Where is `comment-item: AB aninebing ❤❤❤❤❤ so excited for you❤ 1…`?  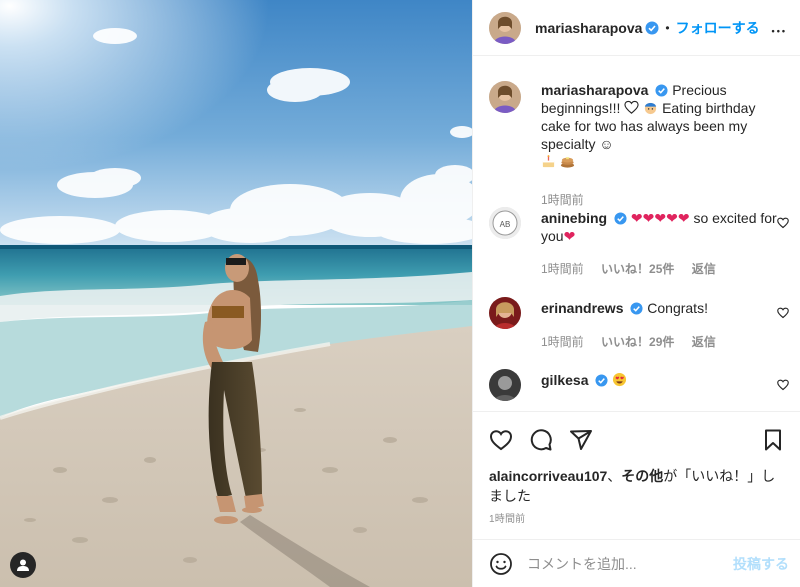
comment-item: AB aninebing ❤❤❤❤❤ so excited for you❤ 1… is located at coordinates (639, 247).